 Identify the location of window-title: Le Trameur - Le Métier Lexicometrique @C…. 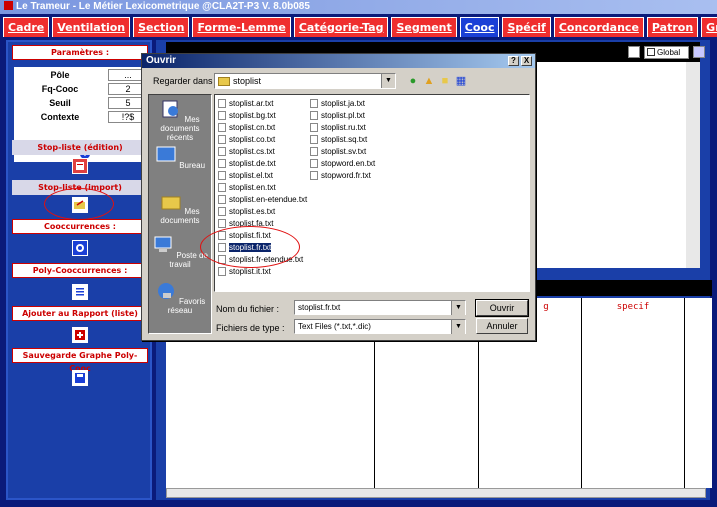
(163, 6).